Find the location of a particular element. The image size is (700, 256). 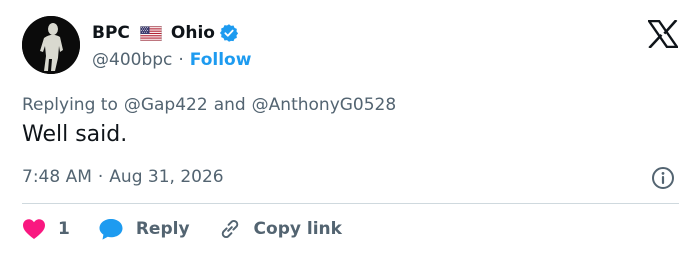

tweet-date: Aug 31, 2026 is located at coordinates (166, 177).